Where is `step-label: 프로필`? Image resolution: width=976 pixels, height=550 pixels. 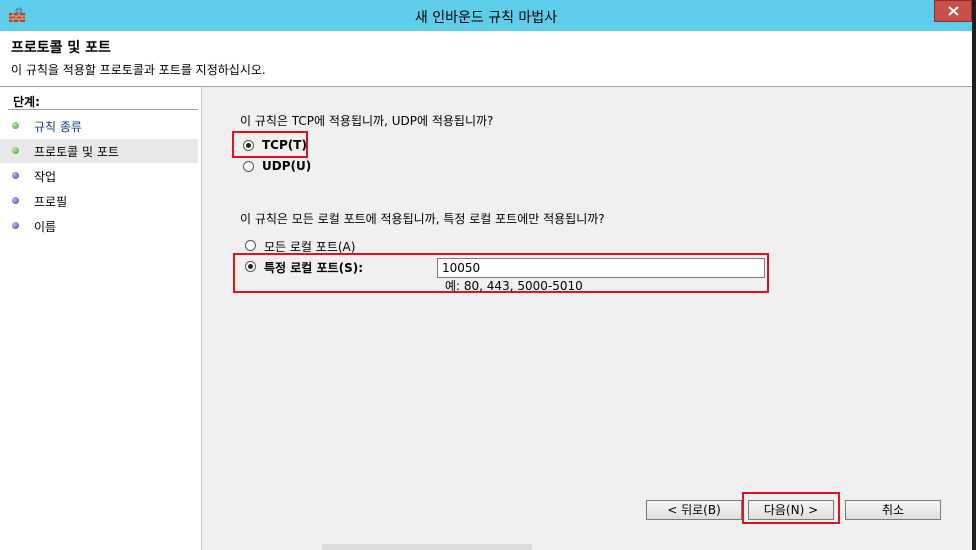
step-label: 프로필 is located at coordinates (51, 202).